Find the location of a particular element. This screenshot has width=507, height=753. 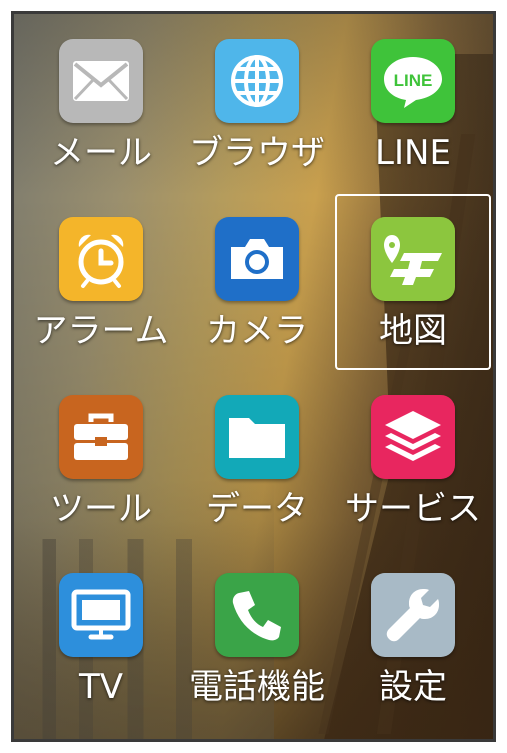

app-tools: ツール is located at coordinates (101, 481).